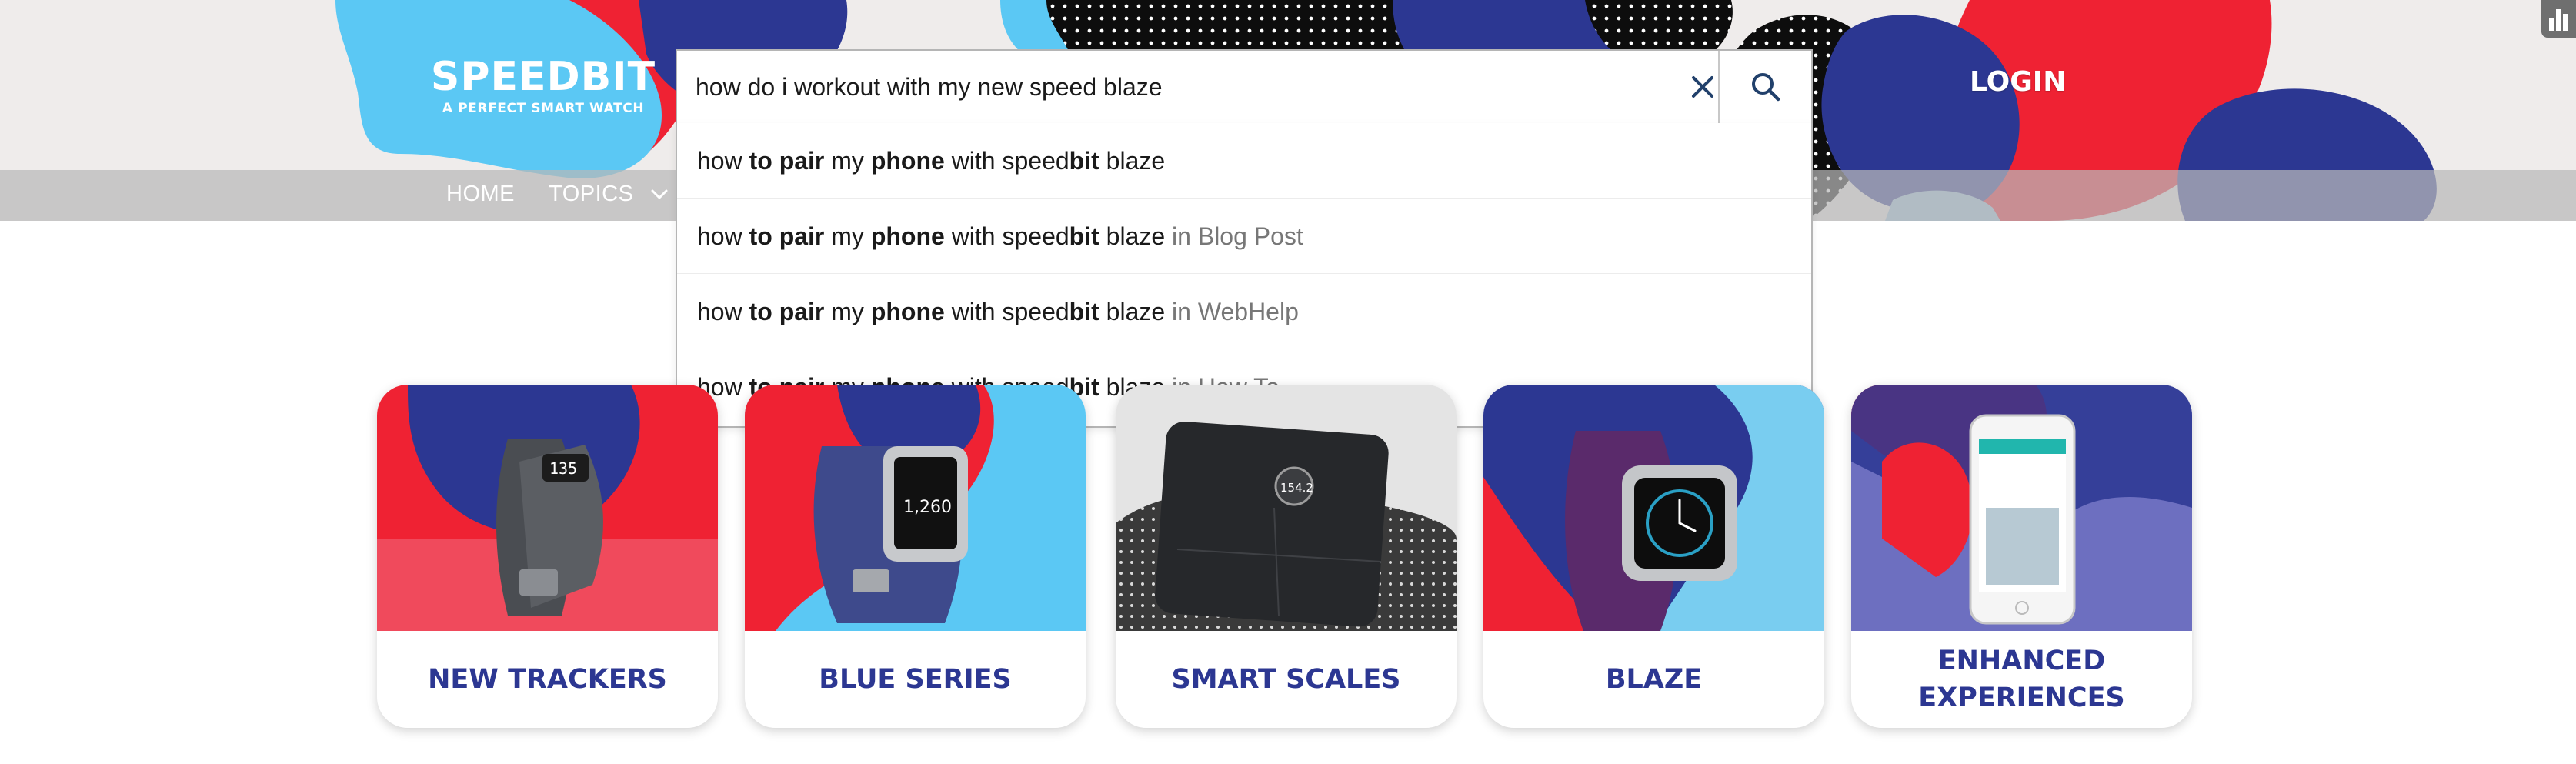  I want to click on tracker-band-icon: 135, so click(547, 508).